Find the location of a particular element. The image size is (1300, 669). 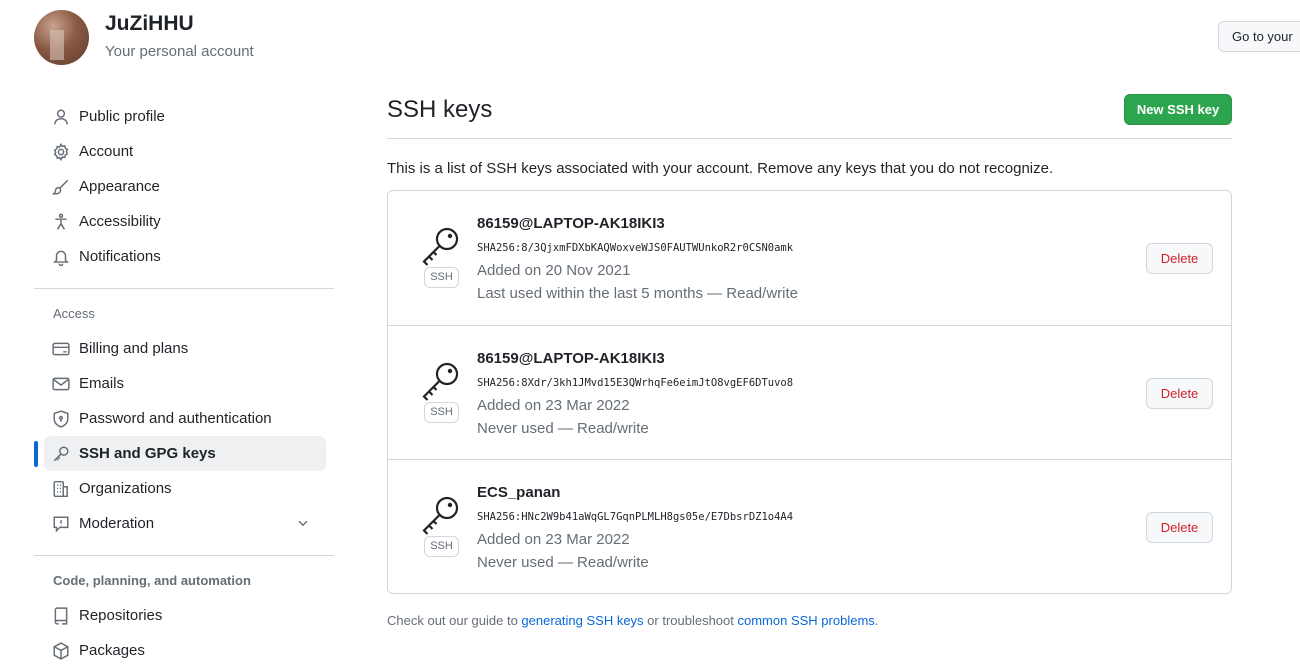

gear-icon is located at coordinates (61, 151).